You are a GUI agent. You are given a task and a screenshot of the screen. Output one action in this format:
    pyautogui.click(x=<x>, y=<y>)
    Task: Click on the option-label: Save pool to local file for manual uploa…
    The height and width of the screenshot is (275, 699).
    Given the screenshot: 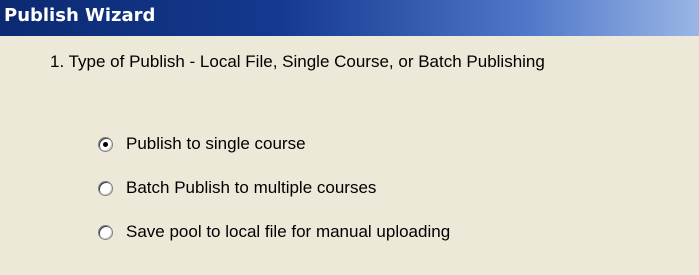 What is the action you would take?
    pyautogui.click(x=288, y=231)
    